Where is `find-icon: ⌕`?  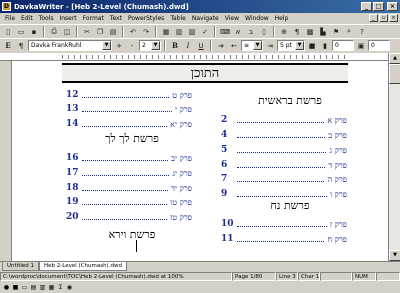 find-icon: ⌕ is located at coordinates (349, 31).